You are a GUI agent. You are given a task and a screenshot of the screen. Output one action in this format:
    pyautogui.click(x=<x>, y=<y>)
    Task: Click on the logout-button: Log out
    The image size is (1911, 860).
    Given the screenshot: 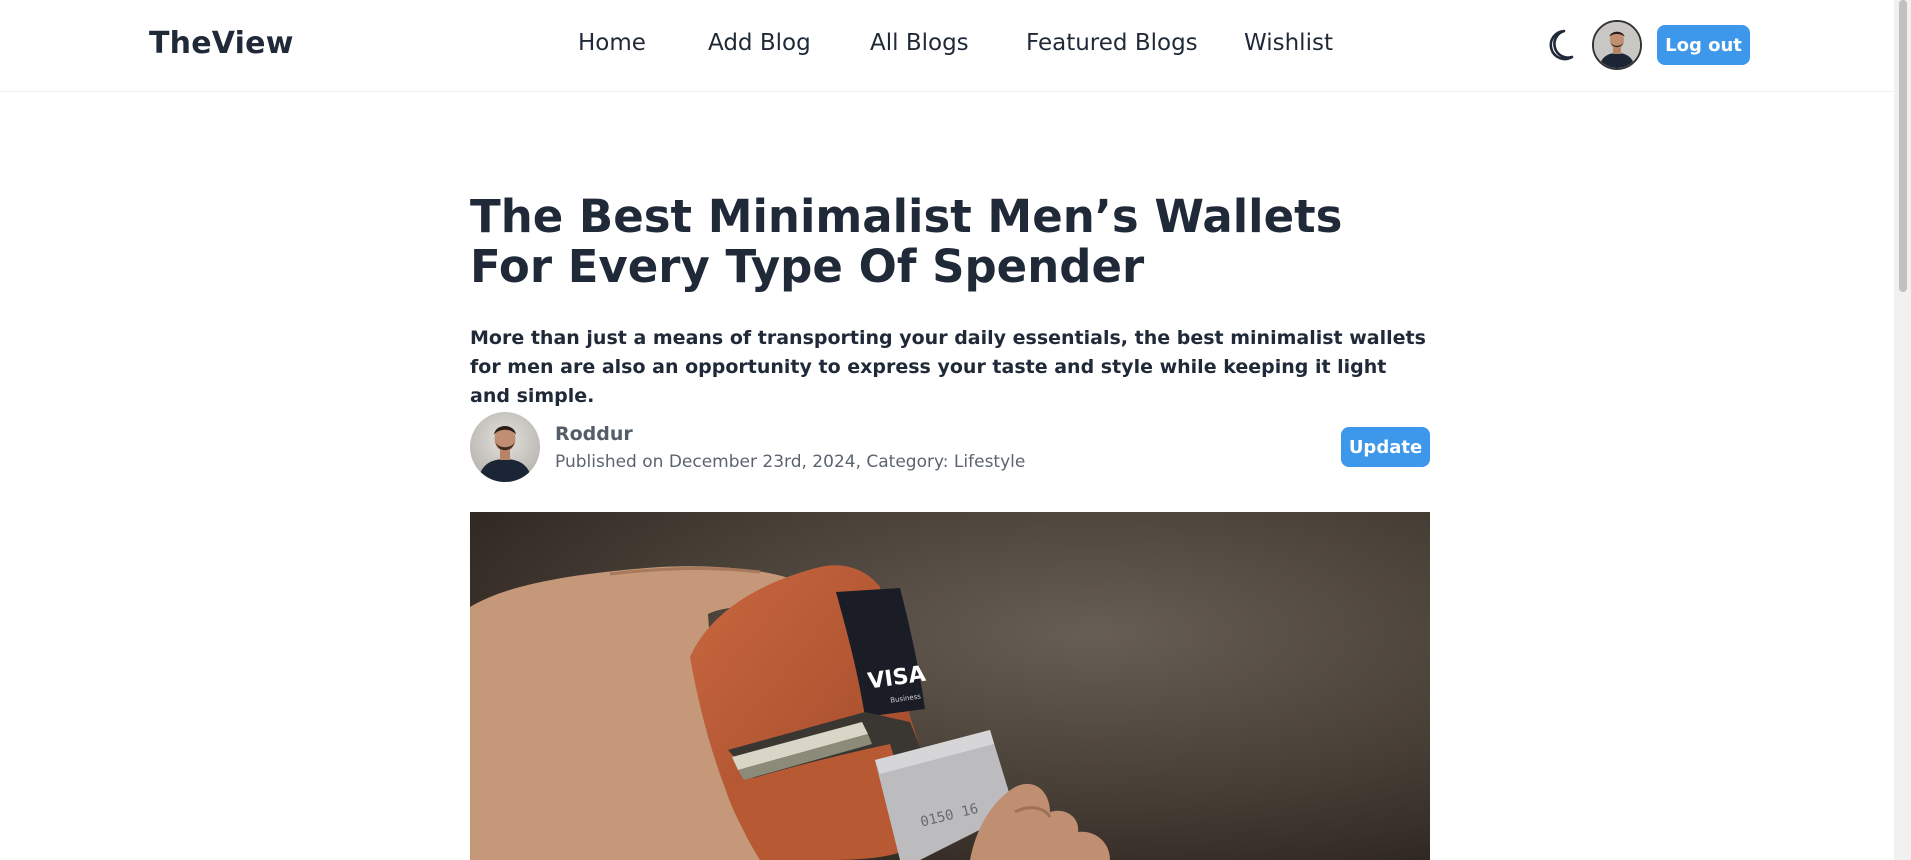 What is the action you would take?
    pyautogui.click(x=1703, y=45)
    